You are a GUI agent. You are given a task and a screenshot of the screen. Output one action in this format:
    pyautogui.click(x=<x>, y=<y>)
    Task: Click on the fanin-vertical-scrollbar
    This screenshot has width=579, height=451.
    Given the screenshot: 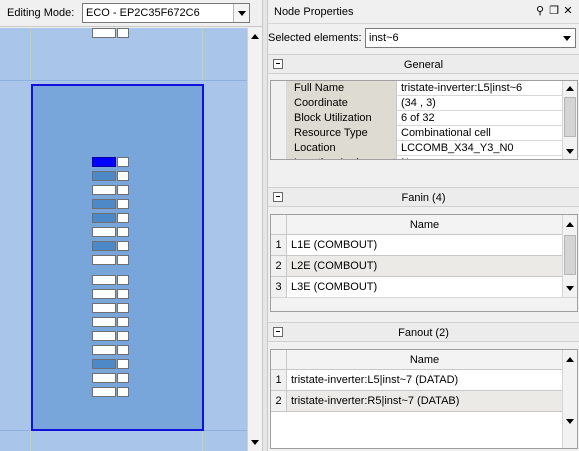 What is the action you would take?
    pyautogui.click(x=569, y=256)
    